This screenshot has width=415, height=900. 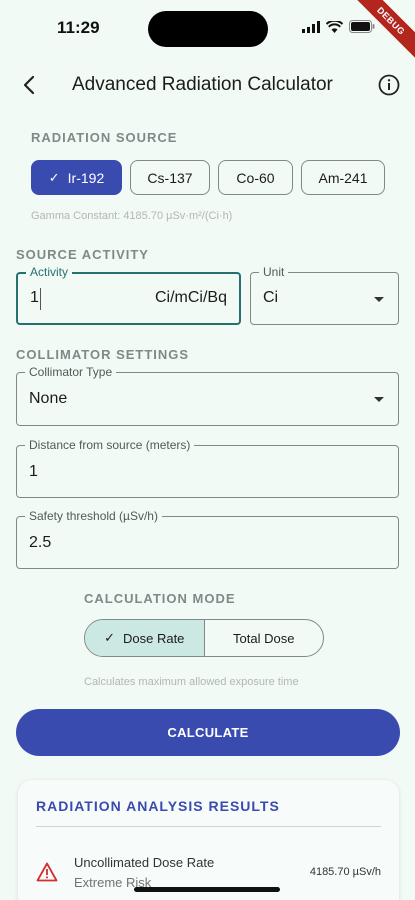 I want to click on status-icons, so click(x=338, y=26).